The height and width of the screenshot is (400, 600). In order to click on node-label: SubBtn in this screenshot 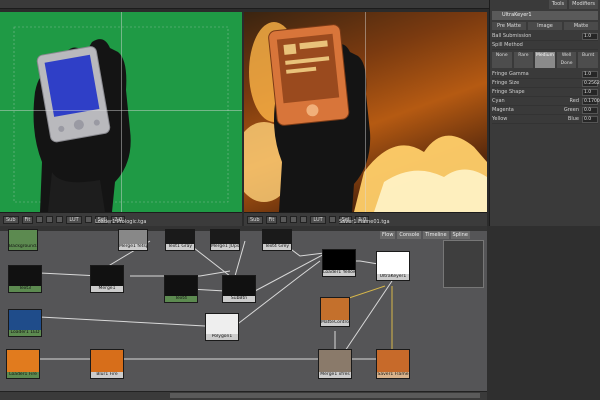, I will do `click(239, 299)`.